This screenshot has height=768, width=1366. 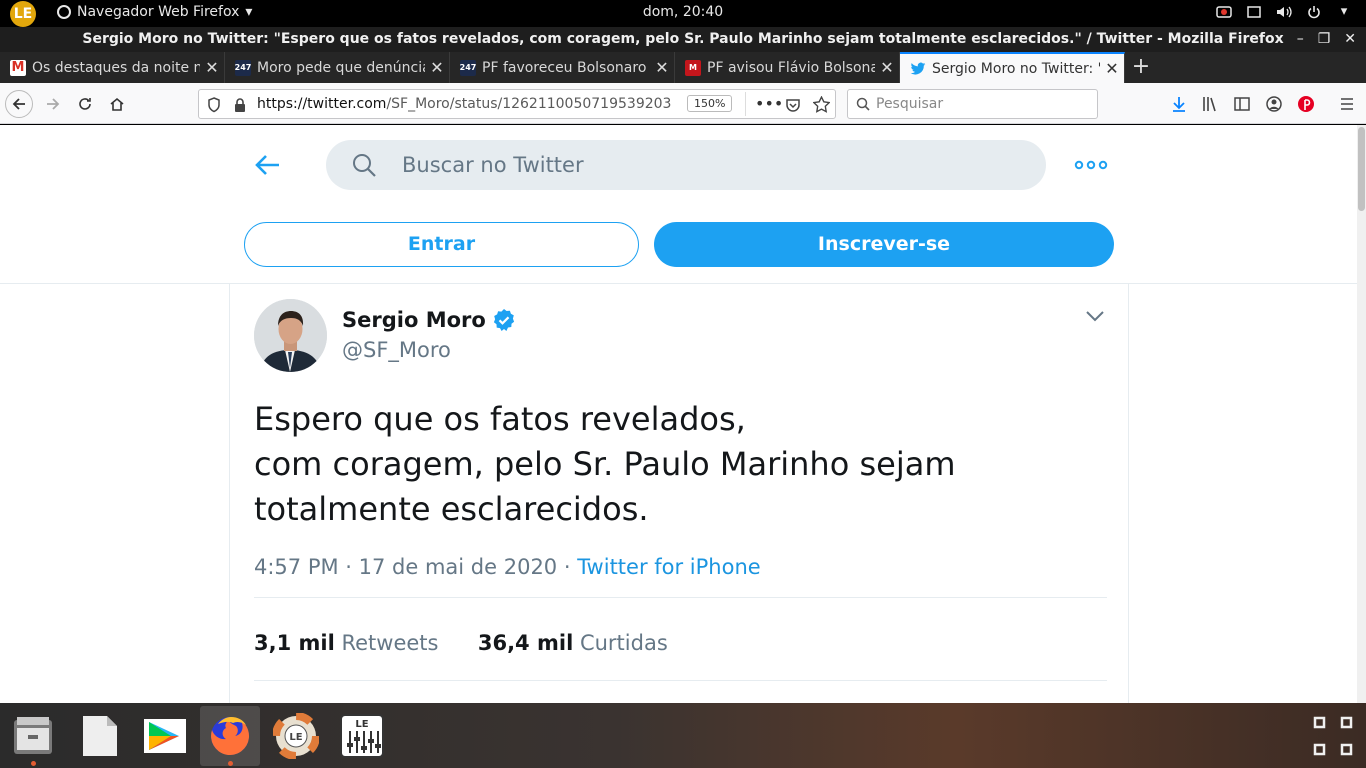 I want to click on scrollbar-thumb, so click(x=1361, y=169).